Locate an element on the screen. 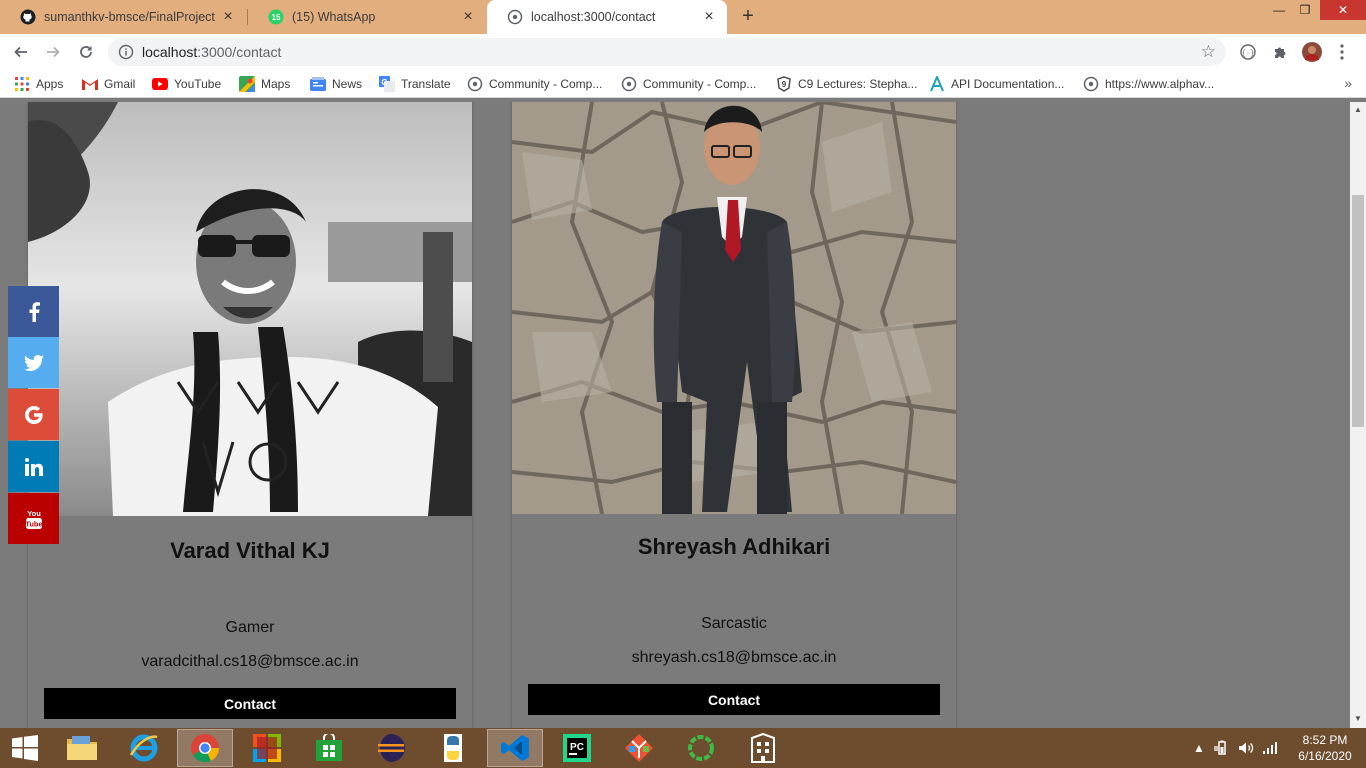 The width and height of the screenshot is (1366, 768). volume-icon is located at coordinates (1246, 748).